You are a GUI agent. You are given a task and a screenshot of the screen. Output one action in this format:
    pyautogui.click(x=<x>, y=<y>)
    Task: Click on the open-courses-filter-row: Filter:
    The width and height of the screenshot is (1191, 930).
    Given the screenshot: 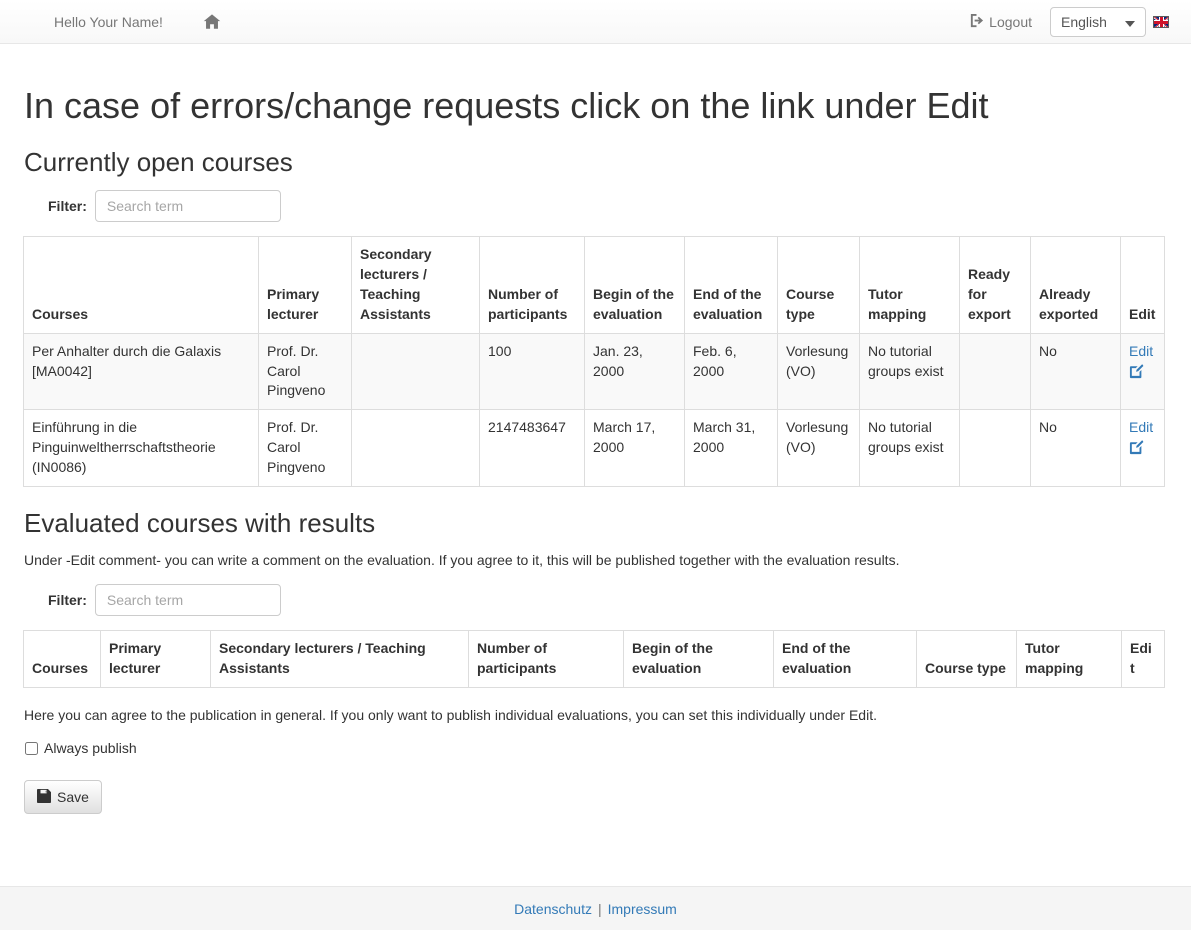 What is the action you would take?
    pyautogui.click(x=608, y=206)
    